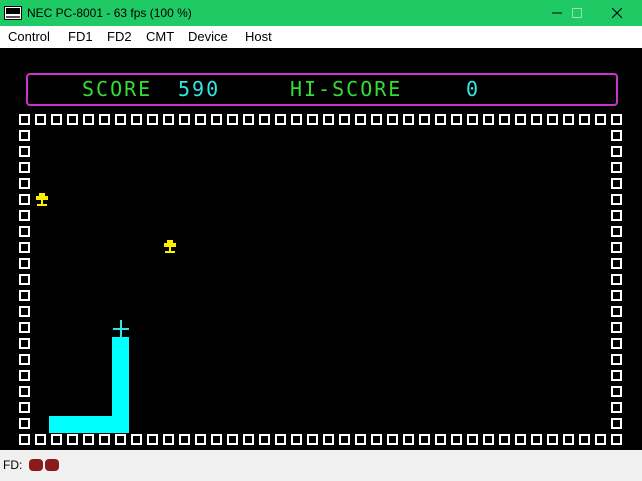  I want to click on window-title: NEC PC-8001 - 63 fps (100 %), so click(109, 13).